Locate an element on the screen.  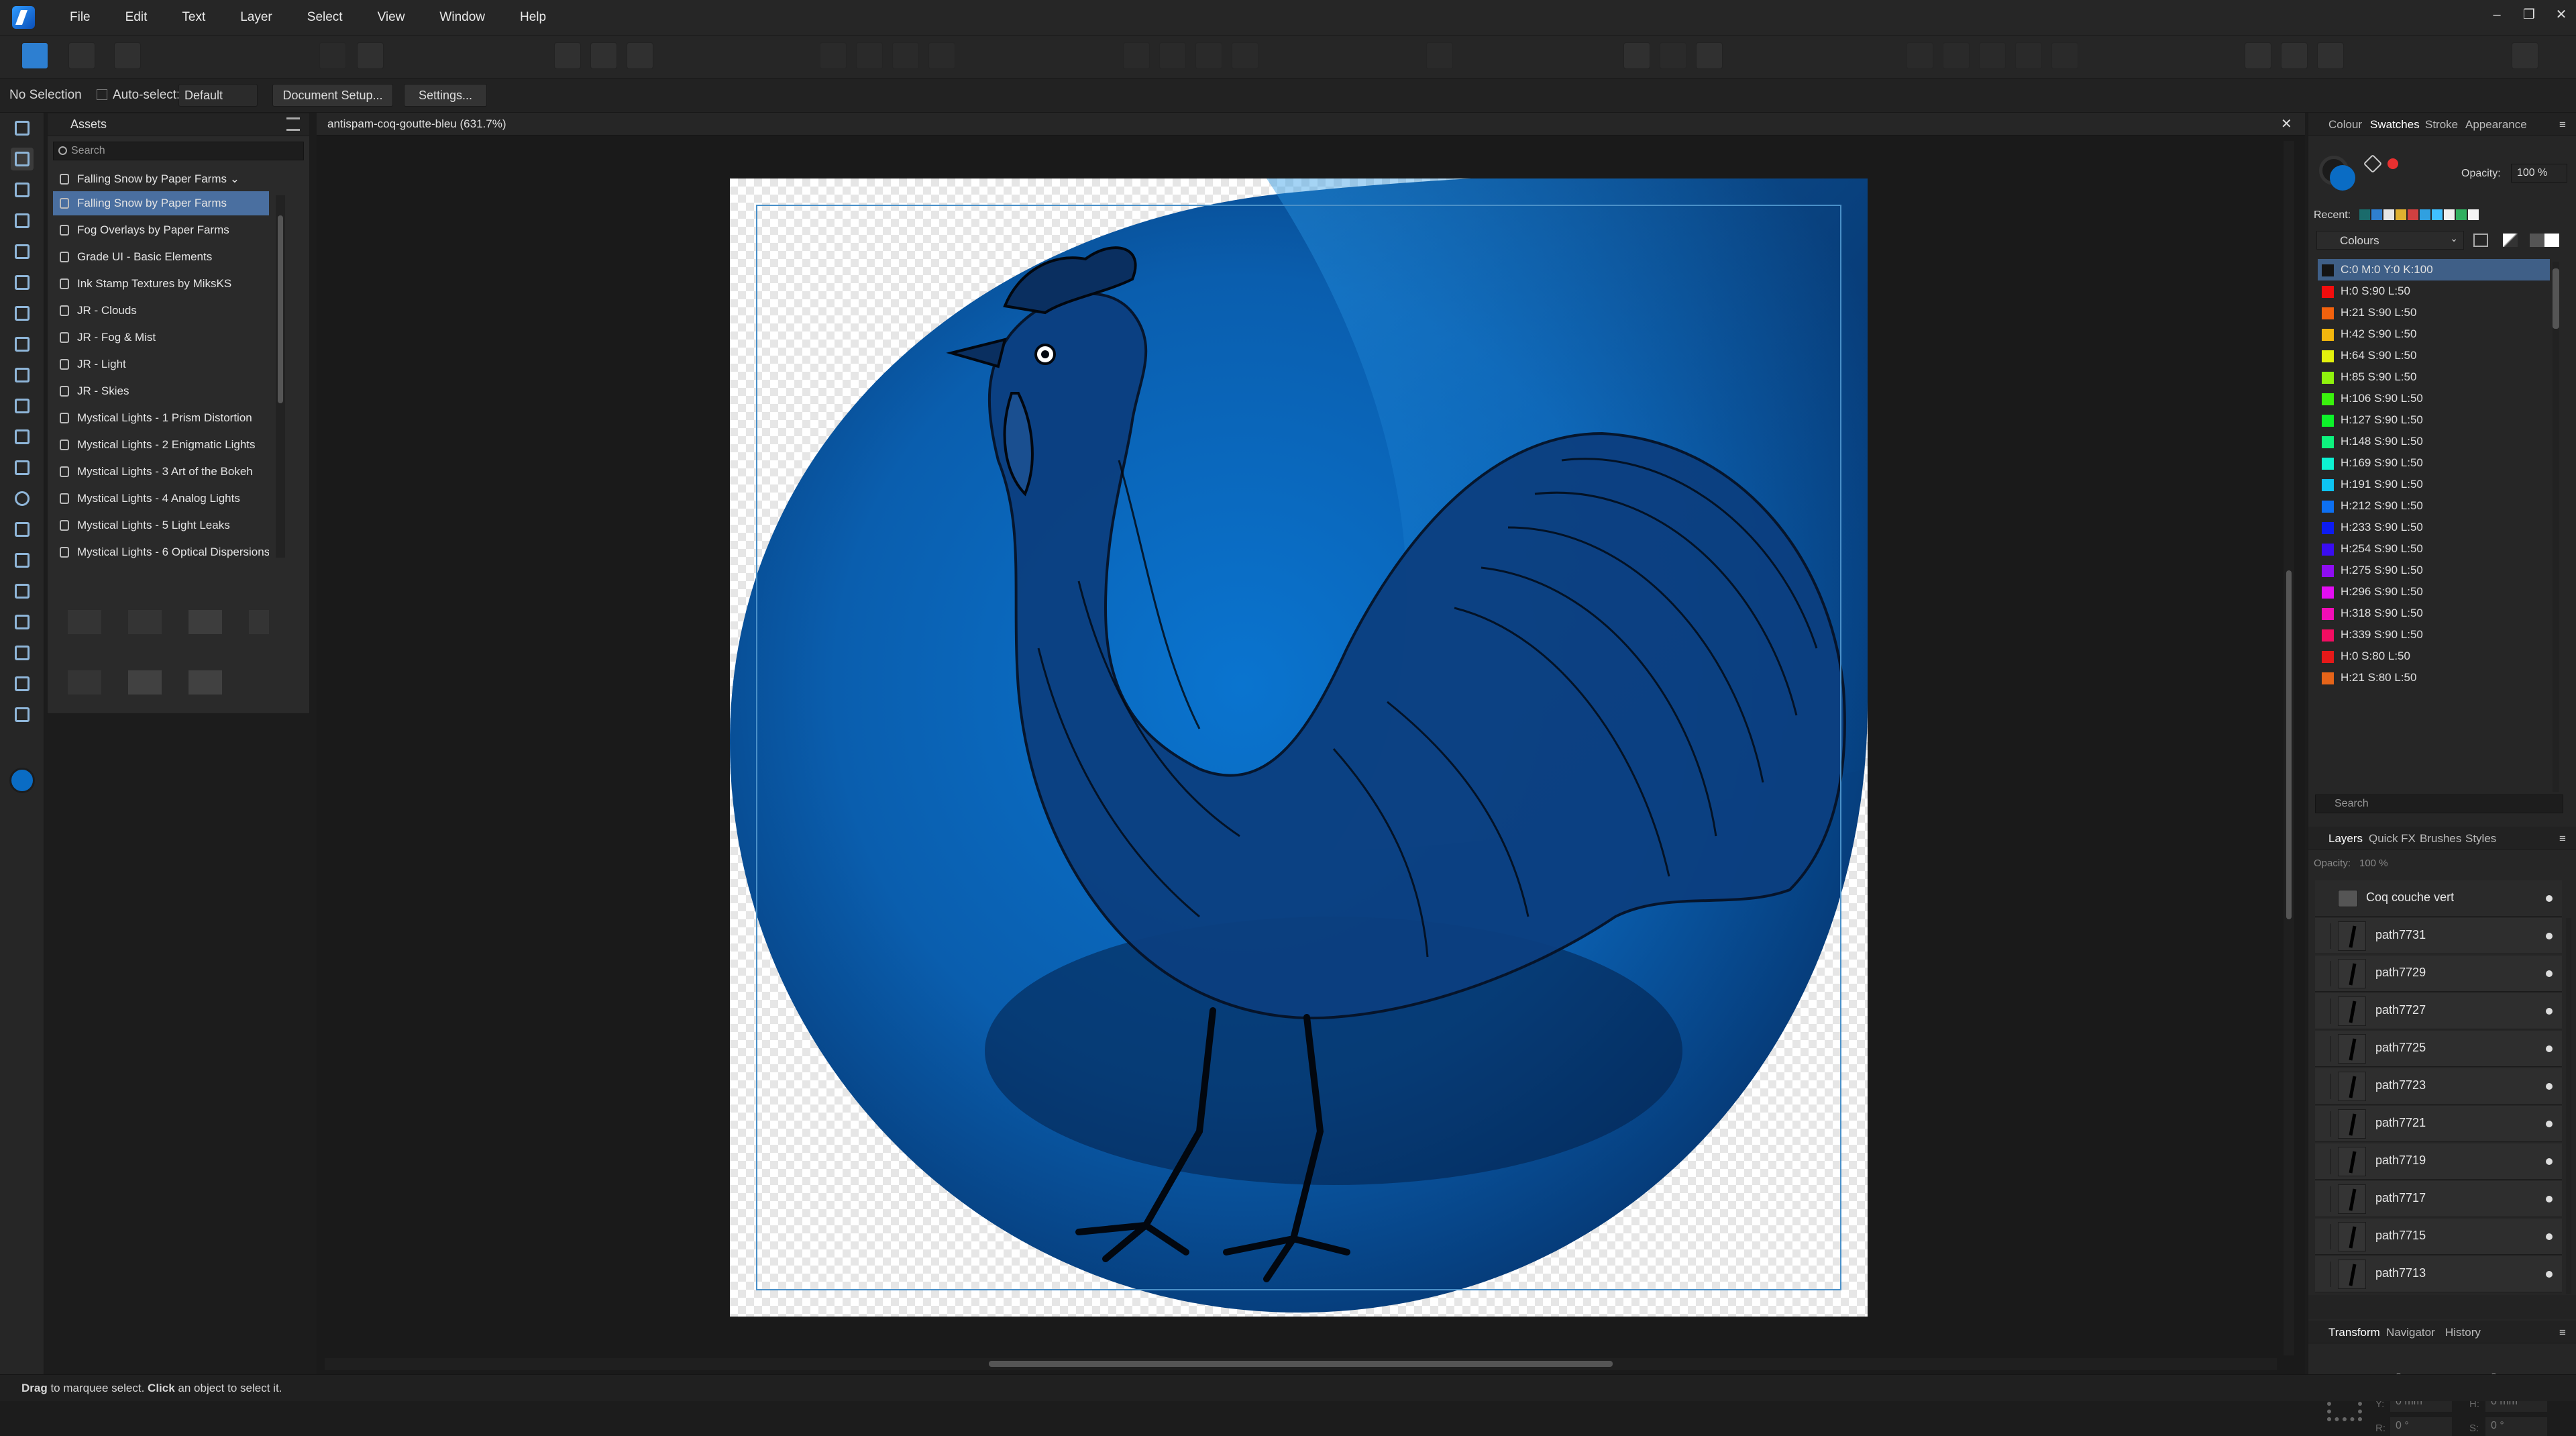
swatch-row: H:212 S:90 L:50 is located at coordinates (2434, 506).